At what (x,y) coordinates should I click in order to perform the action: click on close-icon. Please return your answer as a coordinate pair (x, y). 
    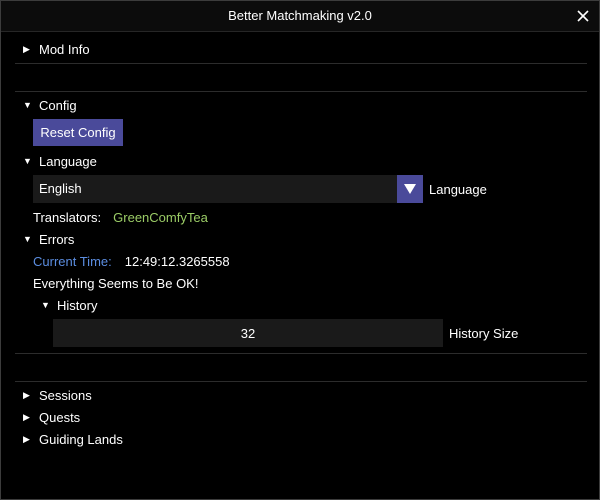
    Looking at the image, I should click on (583, 16).